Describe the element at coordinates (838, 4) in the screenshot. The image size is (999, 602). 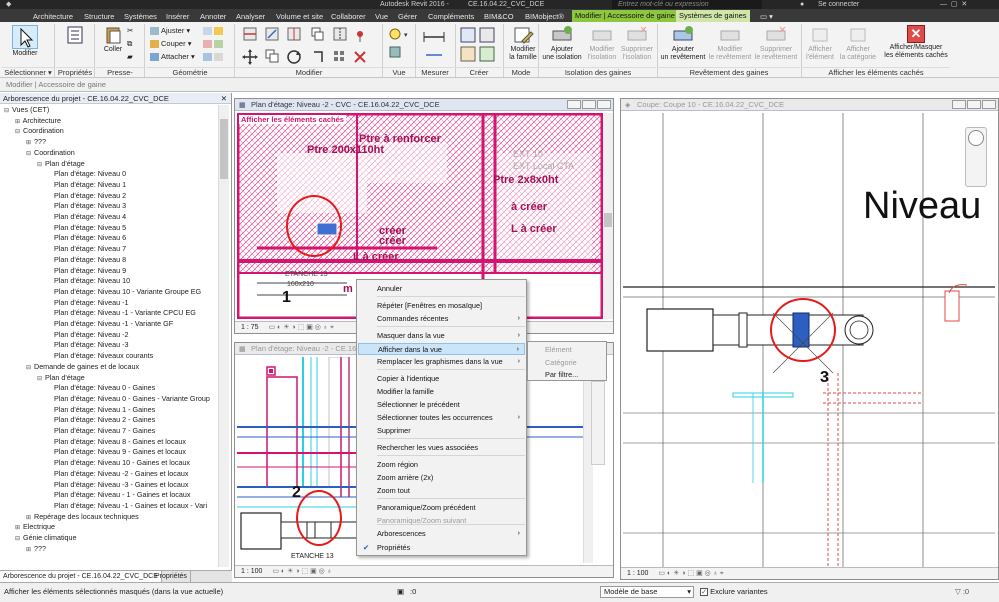
I see `signin-link: Se connecter` at that location.